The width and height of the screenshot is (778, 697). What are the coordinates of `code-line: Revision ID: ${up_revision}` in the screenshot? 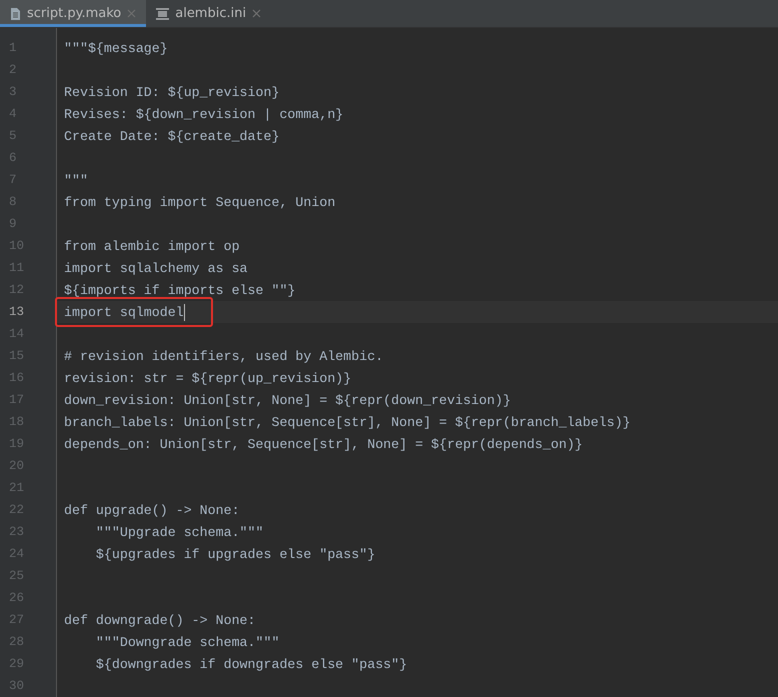 It's located at (172, 92).